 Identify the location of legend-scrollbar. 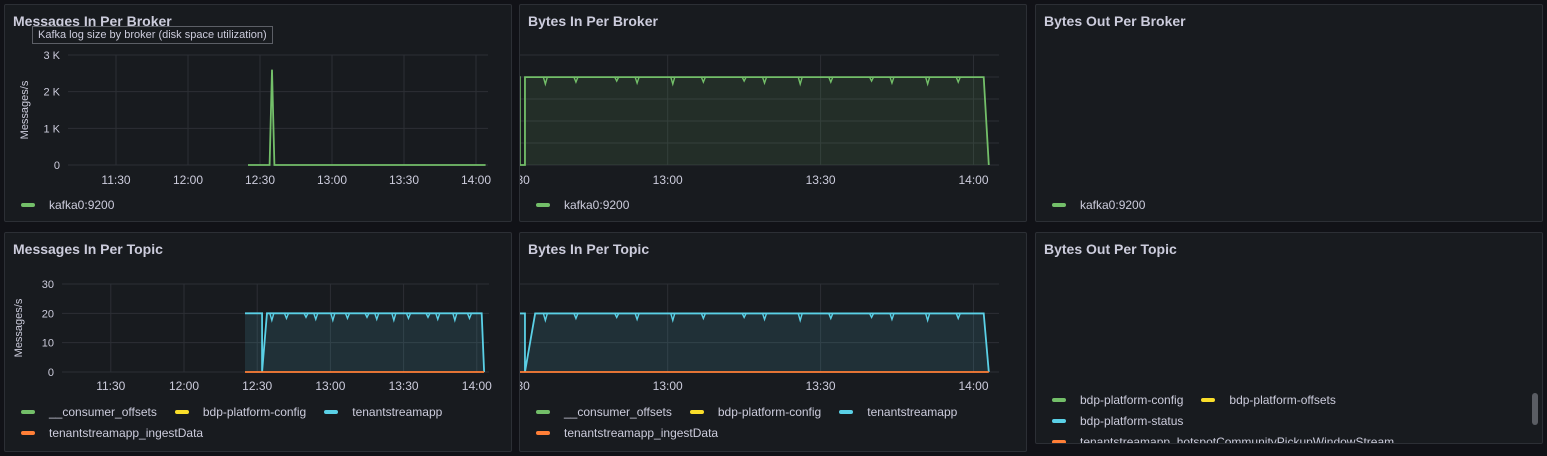
(1535, 409).